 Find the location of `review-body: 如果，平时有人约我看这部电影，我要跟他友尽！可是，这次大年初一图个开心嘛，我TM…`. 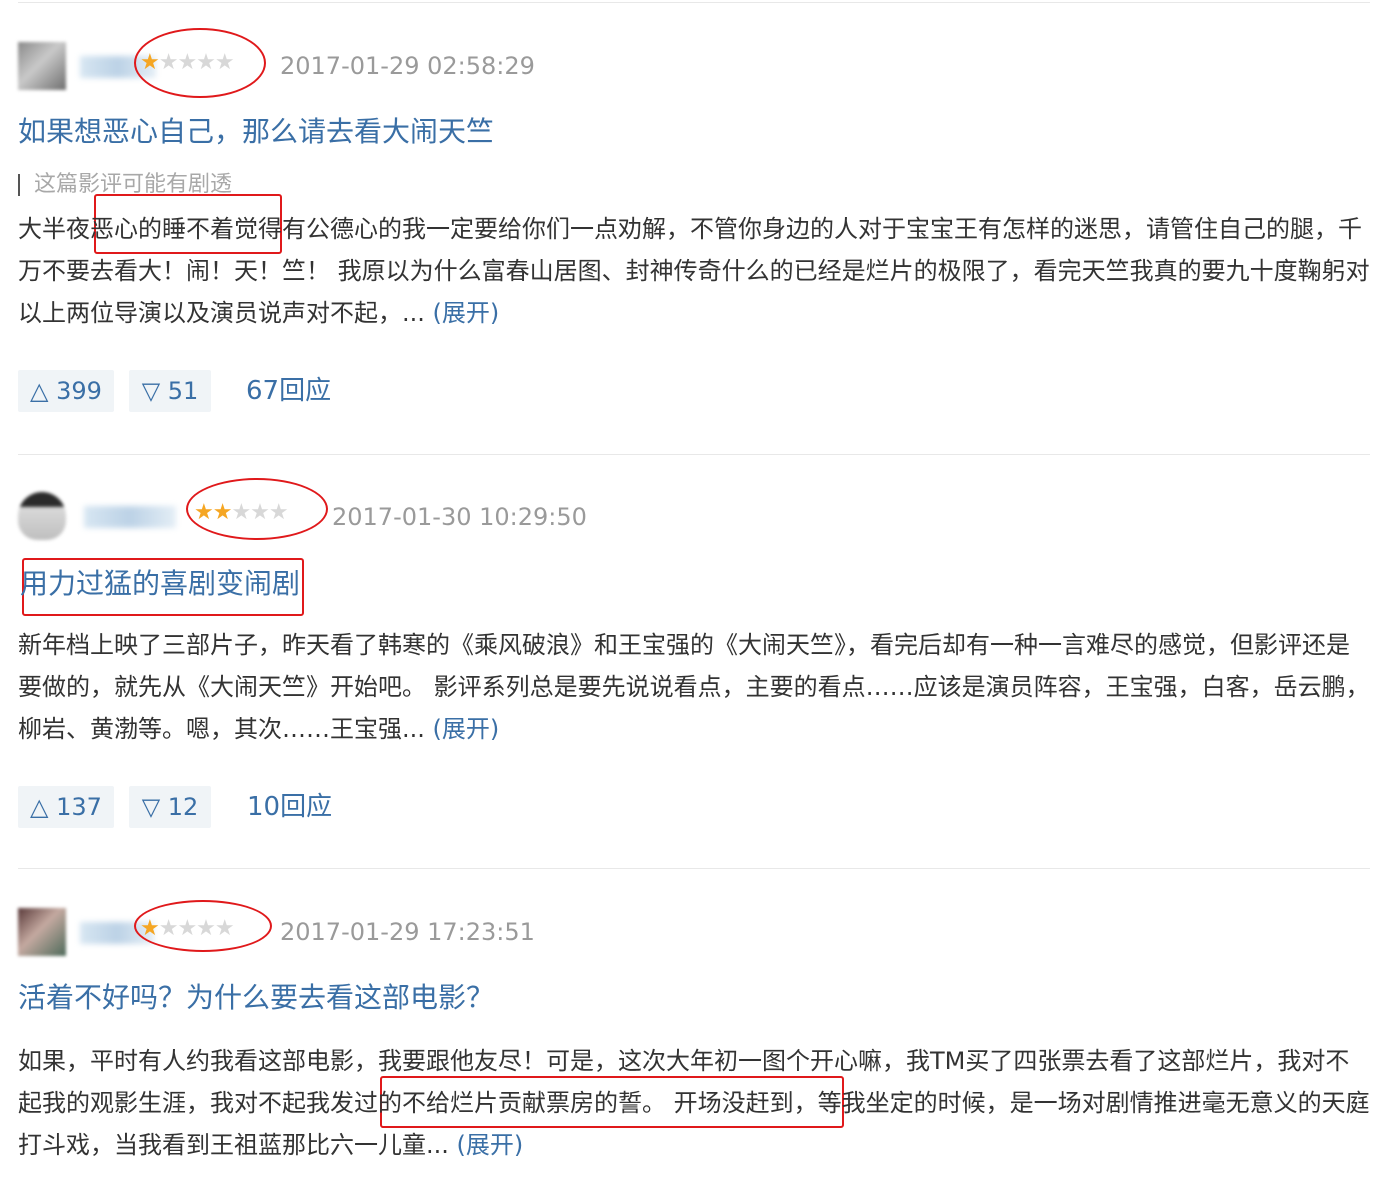

review-body: 如果，平时有人约我看这部电影，我要跟他友尽！可是，这次大年初一图个开心嘛，我TM… is located at coordinates (694, 1103).